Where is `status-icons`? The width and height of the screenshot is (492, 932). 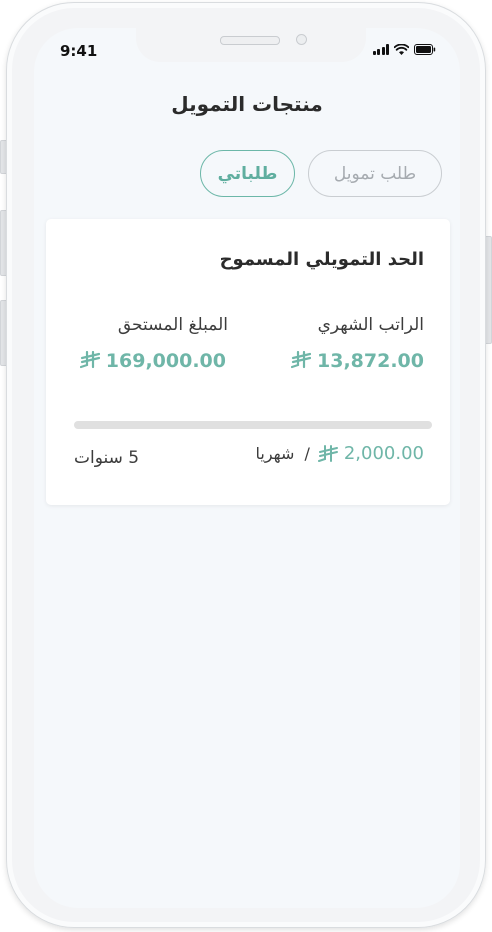
status-icons is located at coordinates (404, 49).